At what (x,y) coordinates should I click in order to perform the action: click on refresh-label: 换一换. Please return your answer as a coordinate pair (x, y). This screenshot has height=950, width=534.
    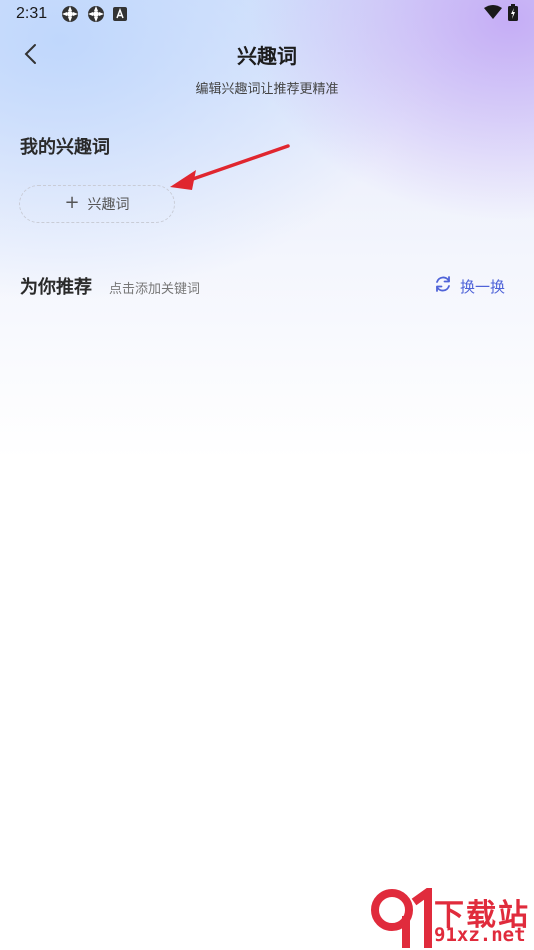
    Looking at the image, I should click on (483, 286).